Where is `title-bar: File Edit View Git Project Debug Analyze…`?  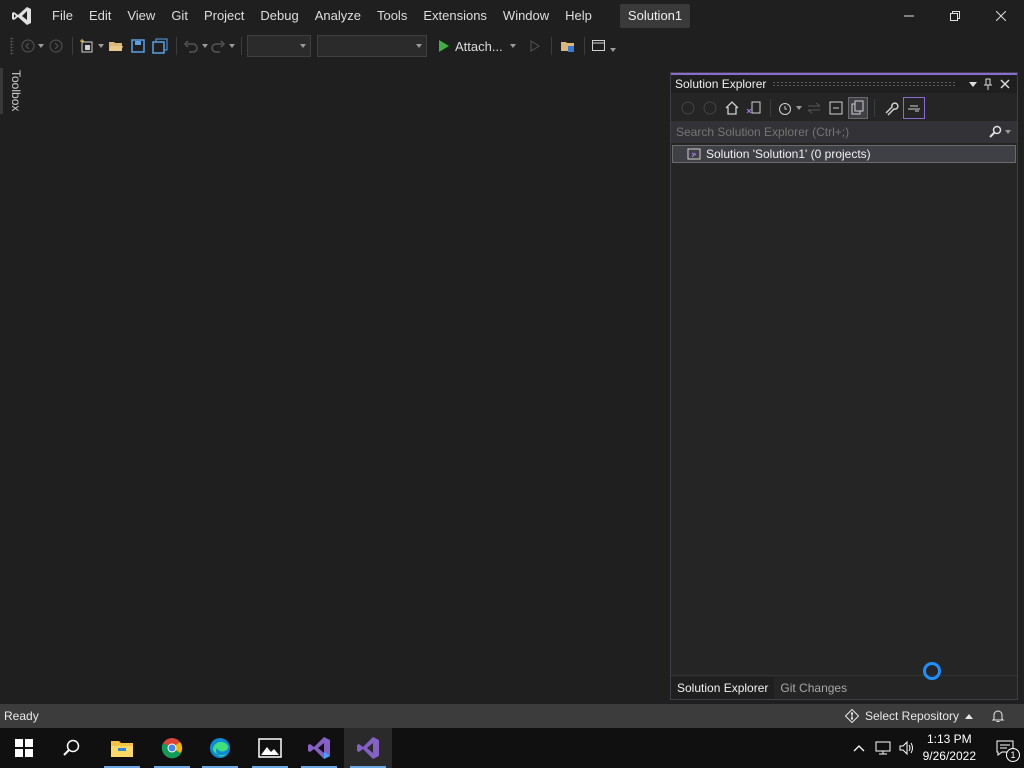 title-bar: File Edit View Git Project Debug Analyze… is located at coordinates (512, 16).